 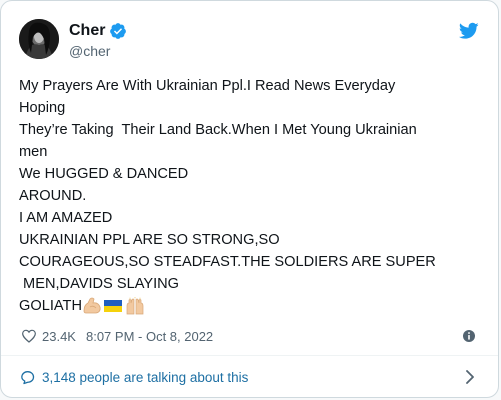 What do you see at coordinates (66, 218) in the screenshot?
I see `tweet-line: I AM AMAZED` at bounding box center [66, 218].